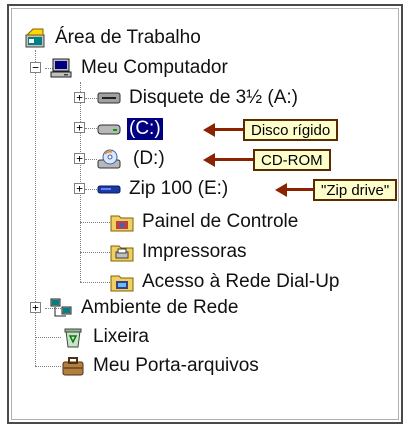  What do you see at coordinates (299, 189) in the screenshot?
I see `arrow-line-e` at bounding box center [299, 189].